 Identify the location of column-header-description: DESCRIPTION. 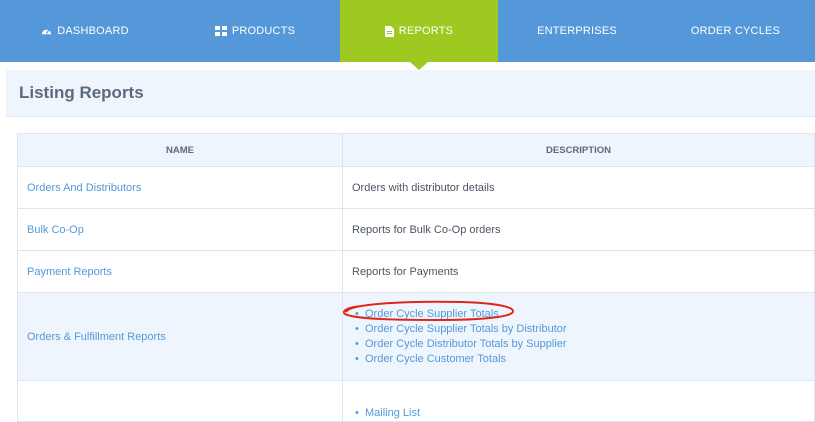
(578, 150).